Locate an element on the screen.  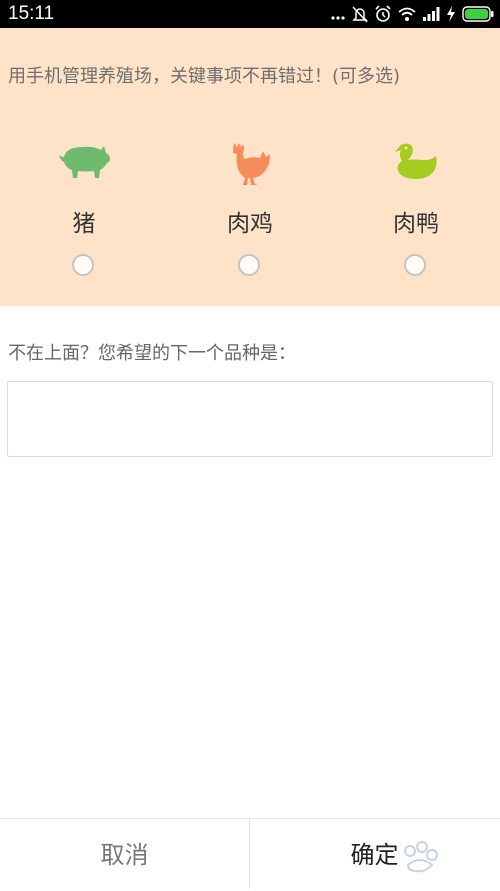
chicken-icon is located at coordinates (250, 166).